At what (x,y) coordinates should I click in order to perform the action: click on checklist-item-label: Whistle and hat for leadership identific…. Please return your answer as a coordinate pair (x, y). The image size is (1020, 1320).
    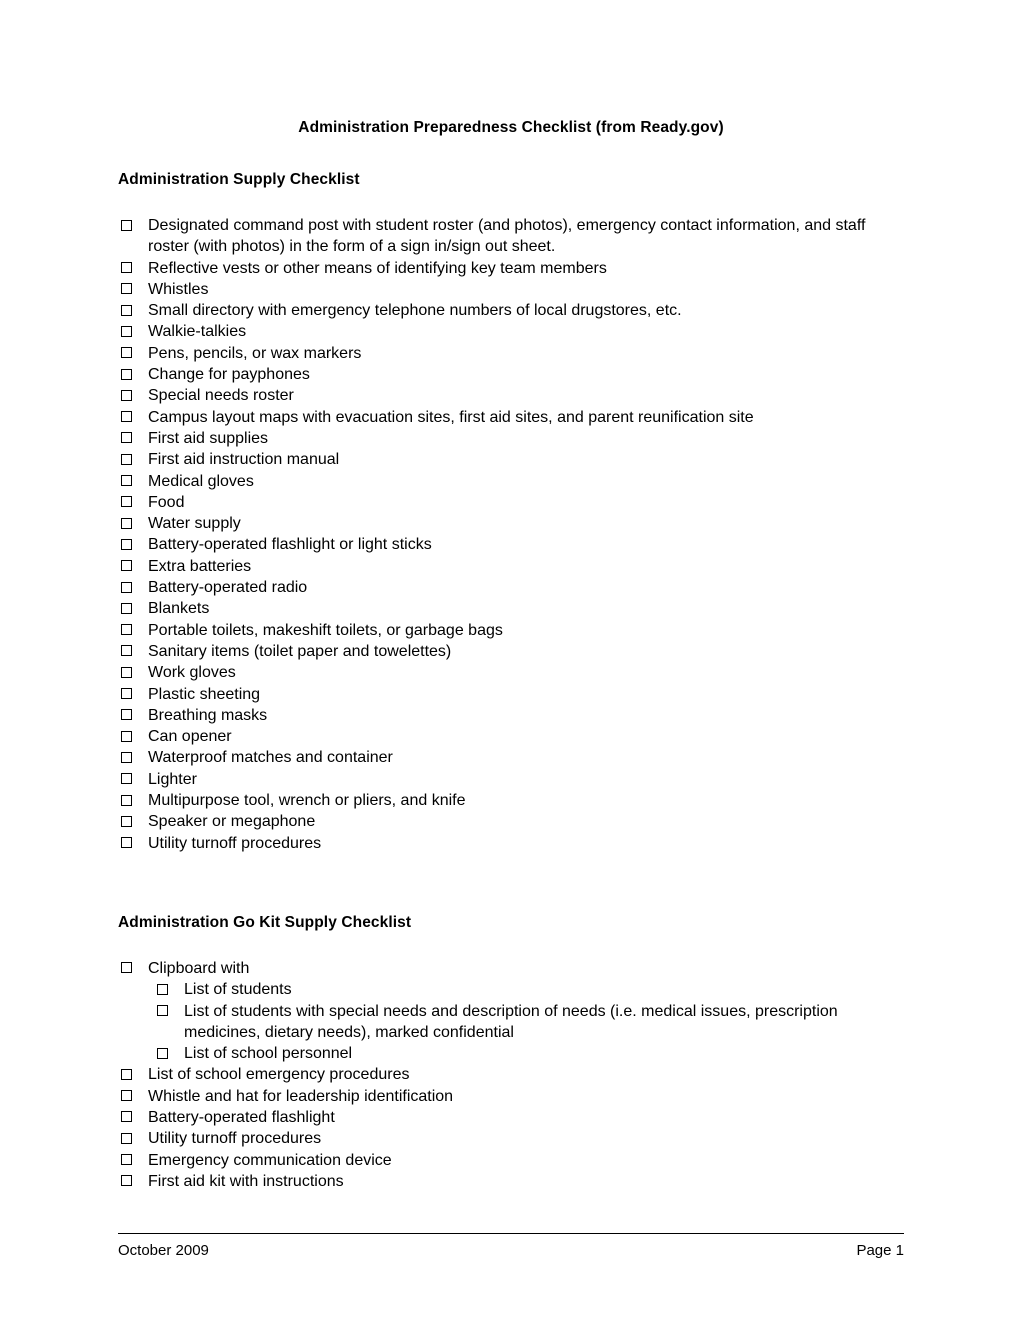
    Looking at the image, I should click on (301, 1096).